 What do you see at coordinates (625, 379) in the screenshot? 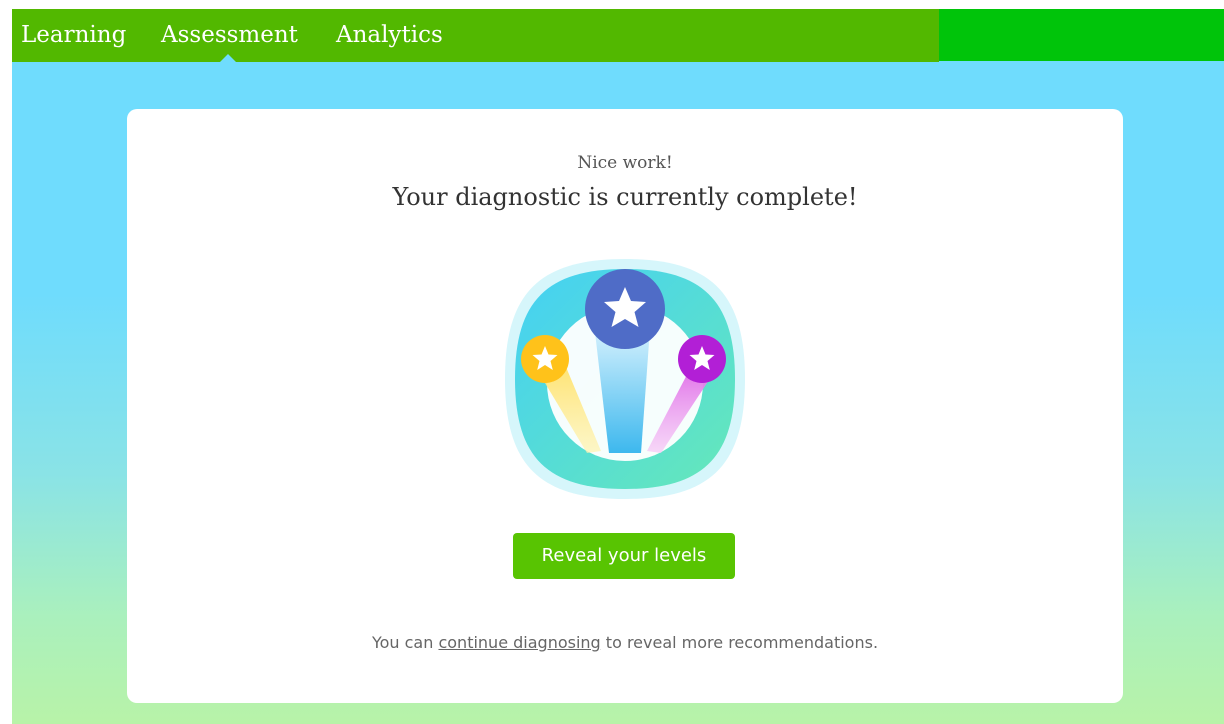
I see `three-stars-badge-icon` at bounding box center [625, 379].